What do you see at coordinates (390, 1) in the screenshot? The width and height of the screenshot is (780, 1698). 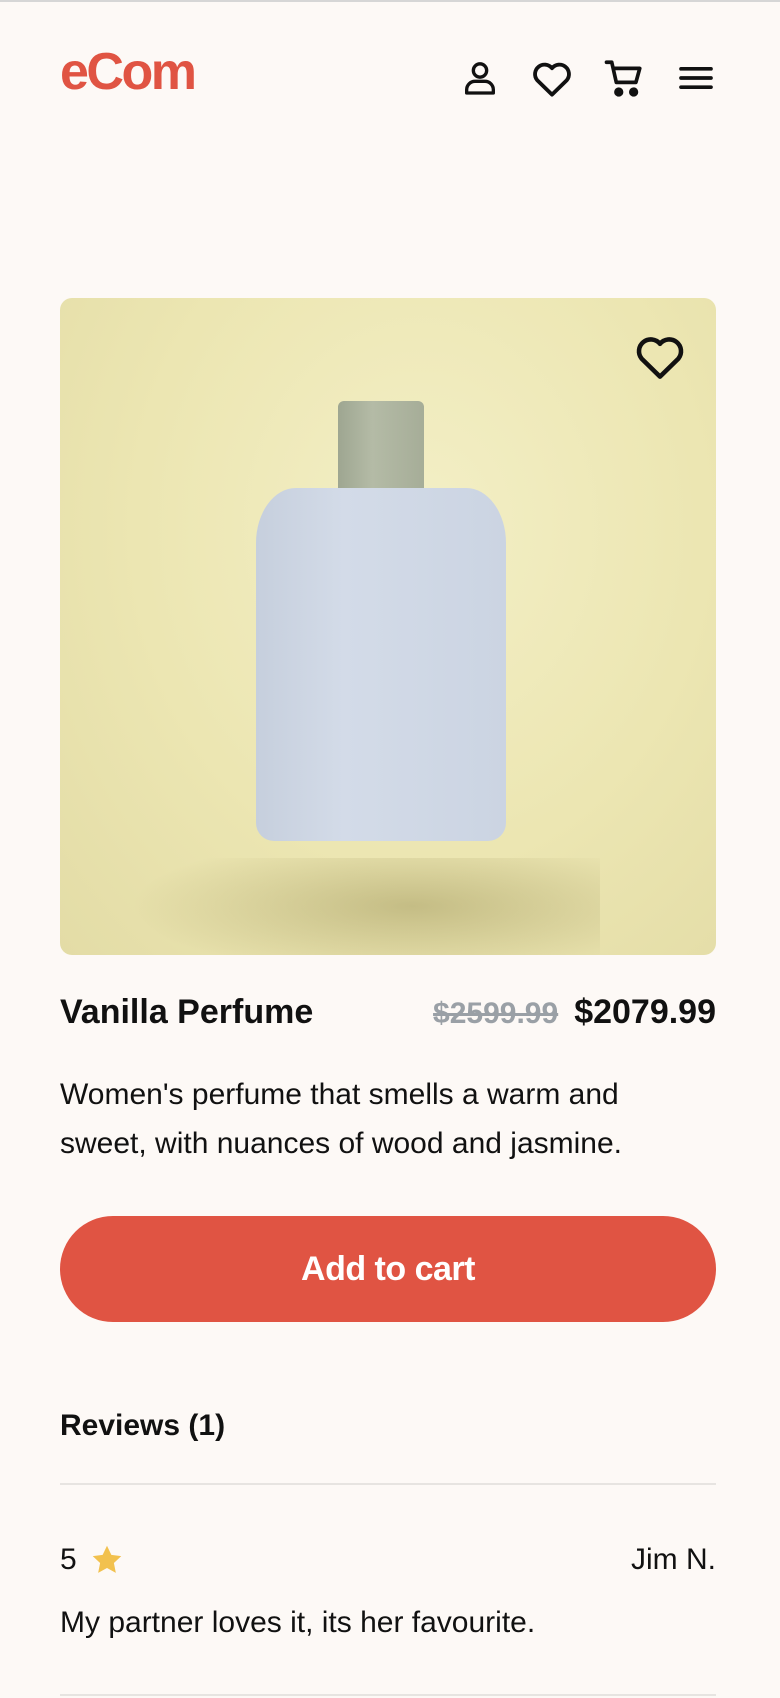 I see `top-divider` at bounding box center [390, 1].